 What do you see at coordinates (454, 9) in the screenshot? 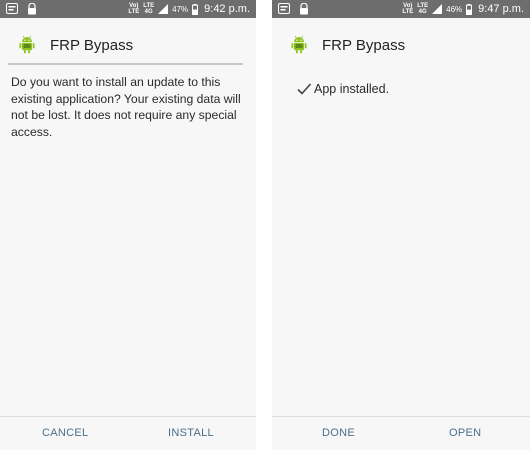
I see `battery-level: 46%` at bounding box center [454, 9].